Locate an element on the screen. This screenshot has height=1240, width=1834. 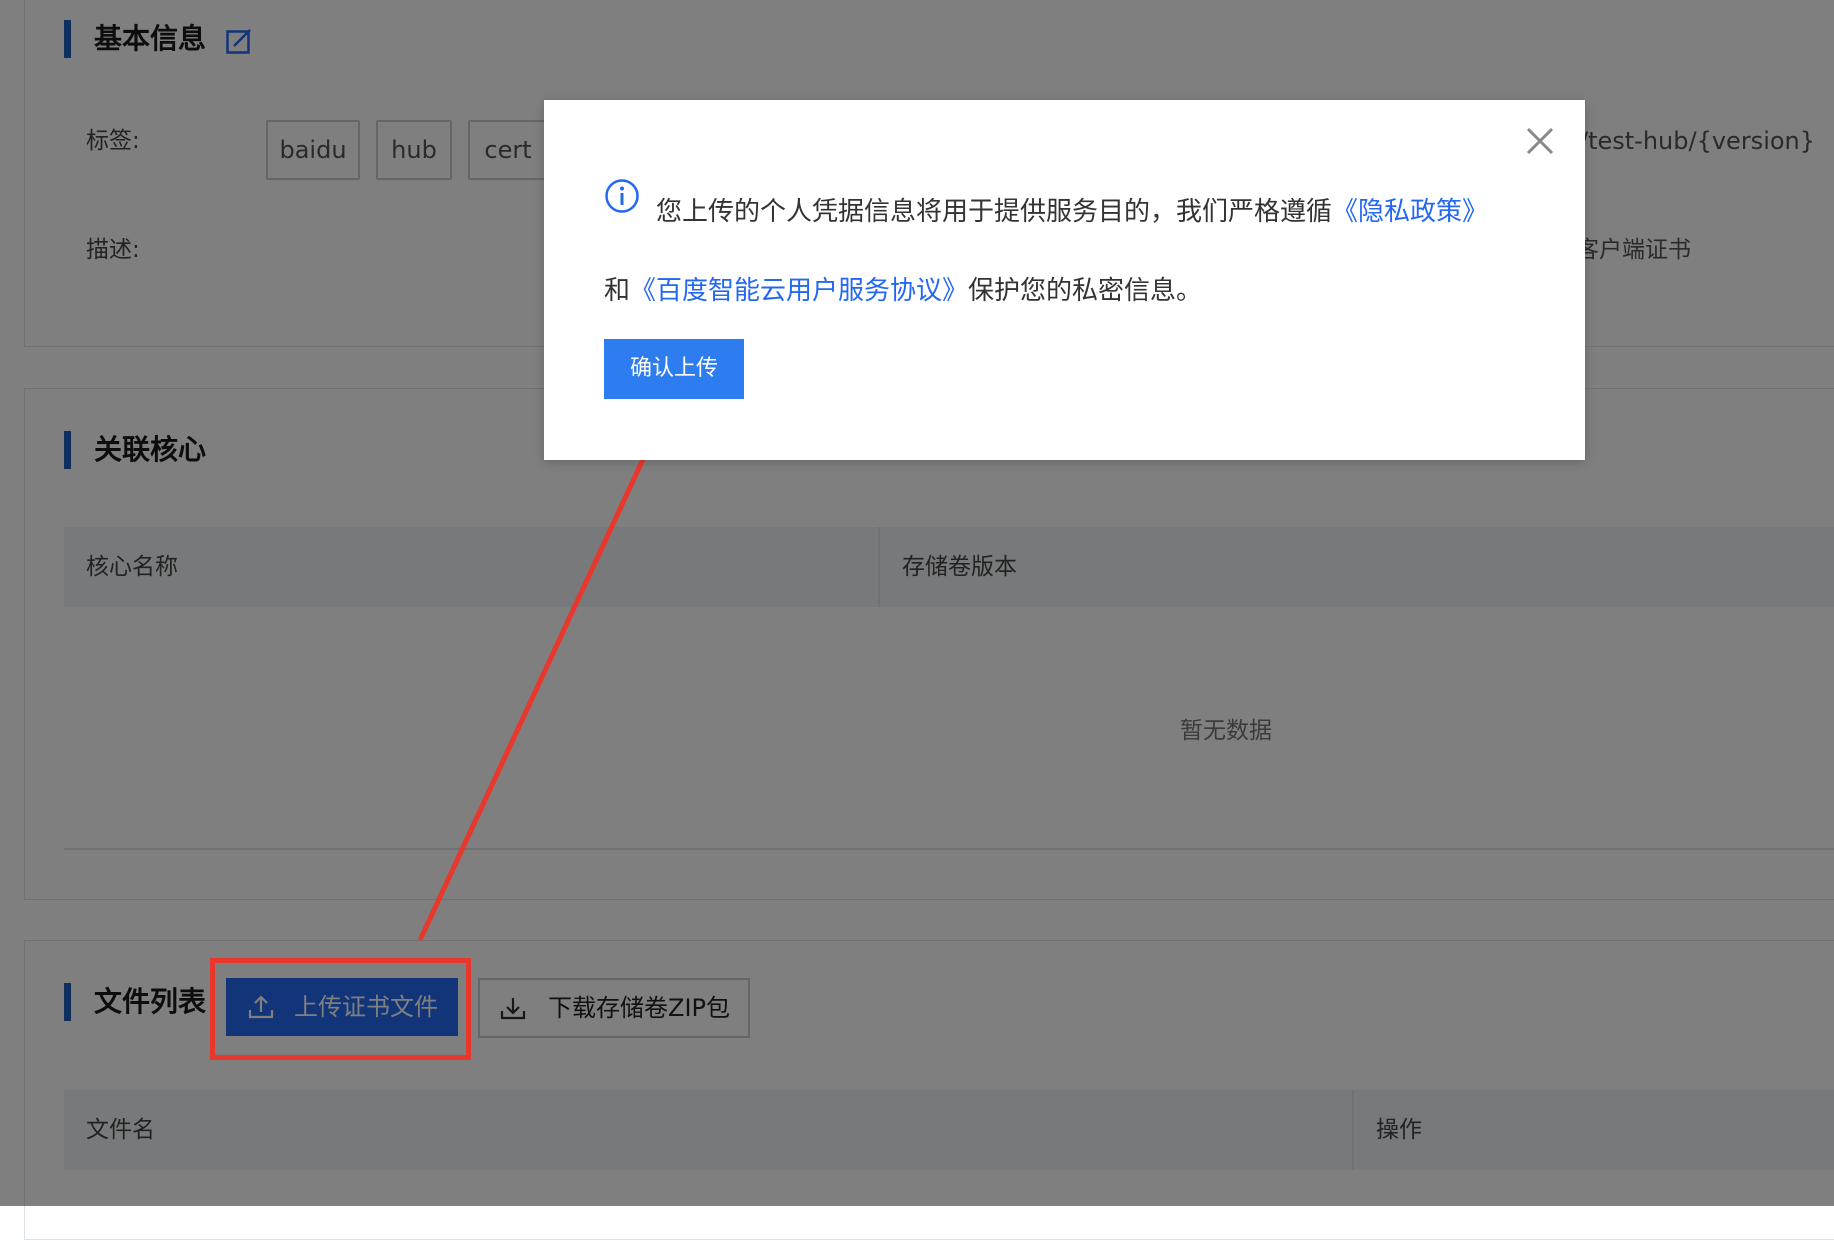
close-icon is located at coordinates (1540, 141).